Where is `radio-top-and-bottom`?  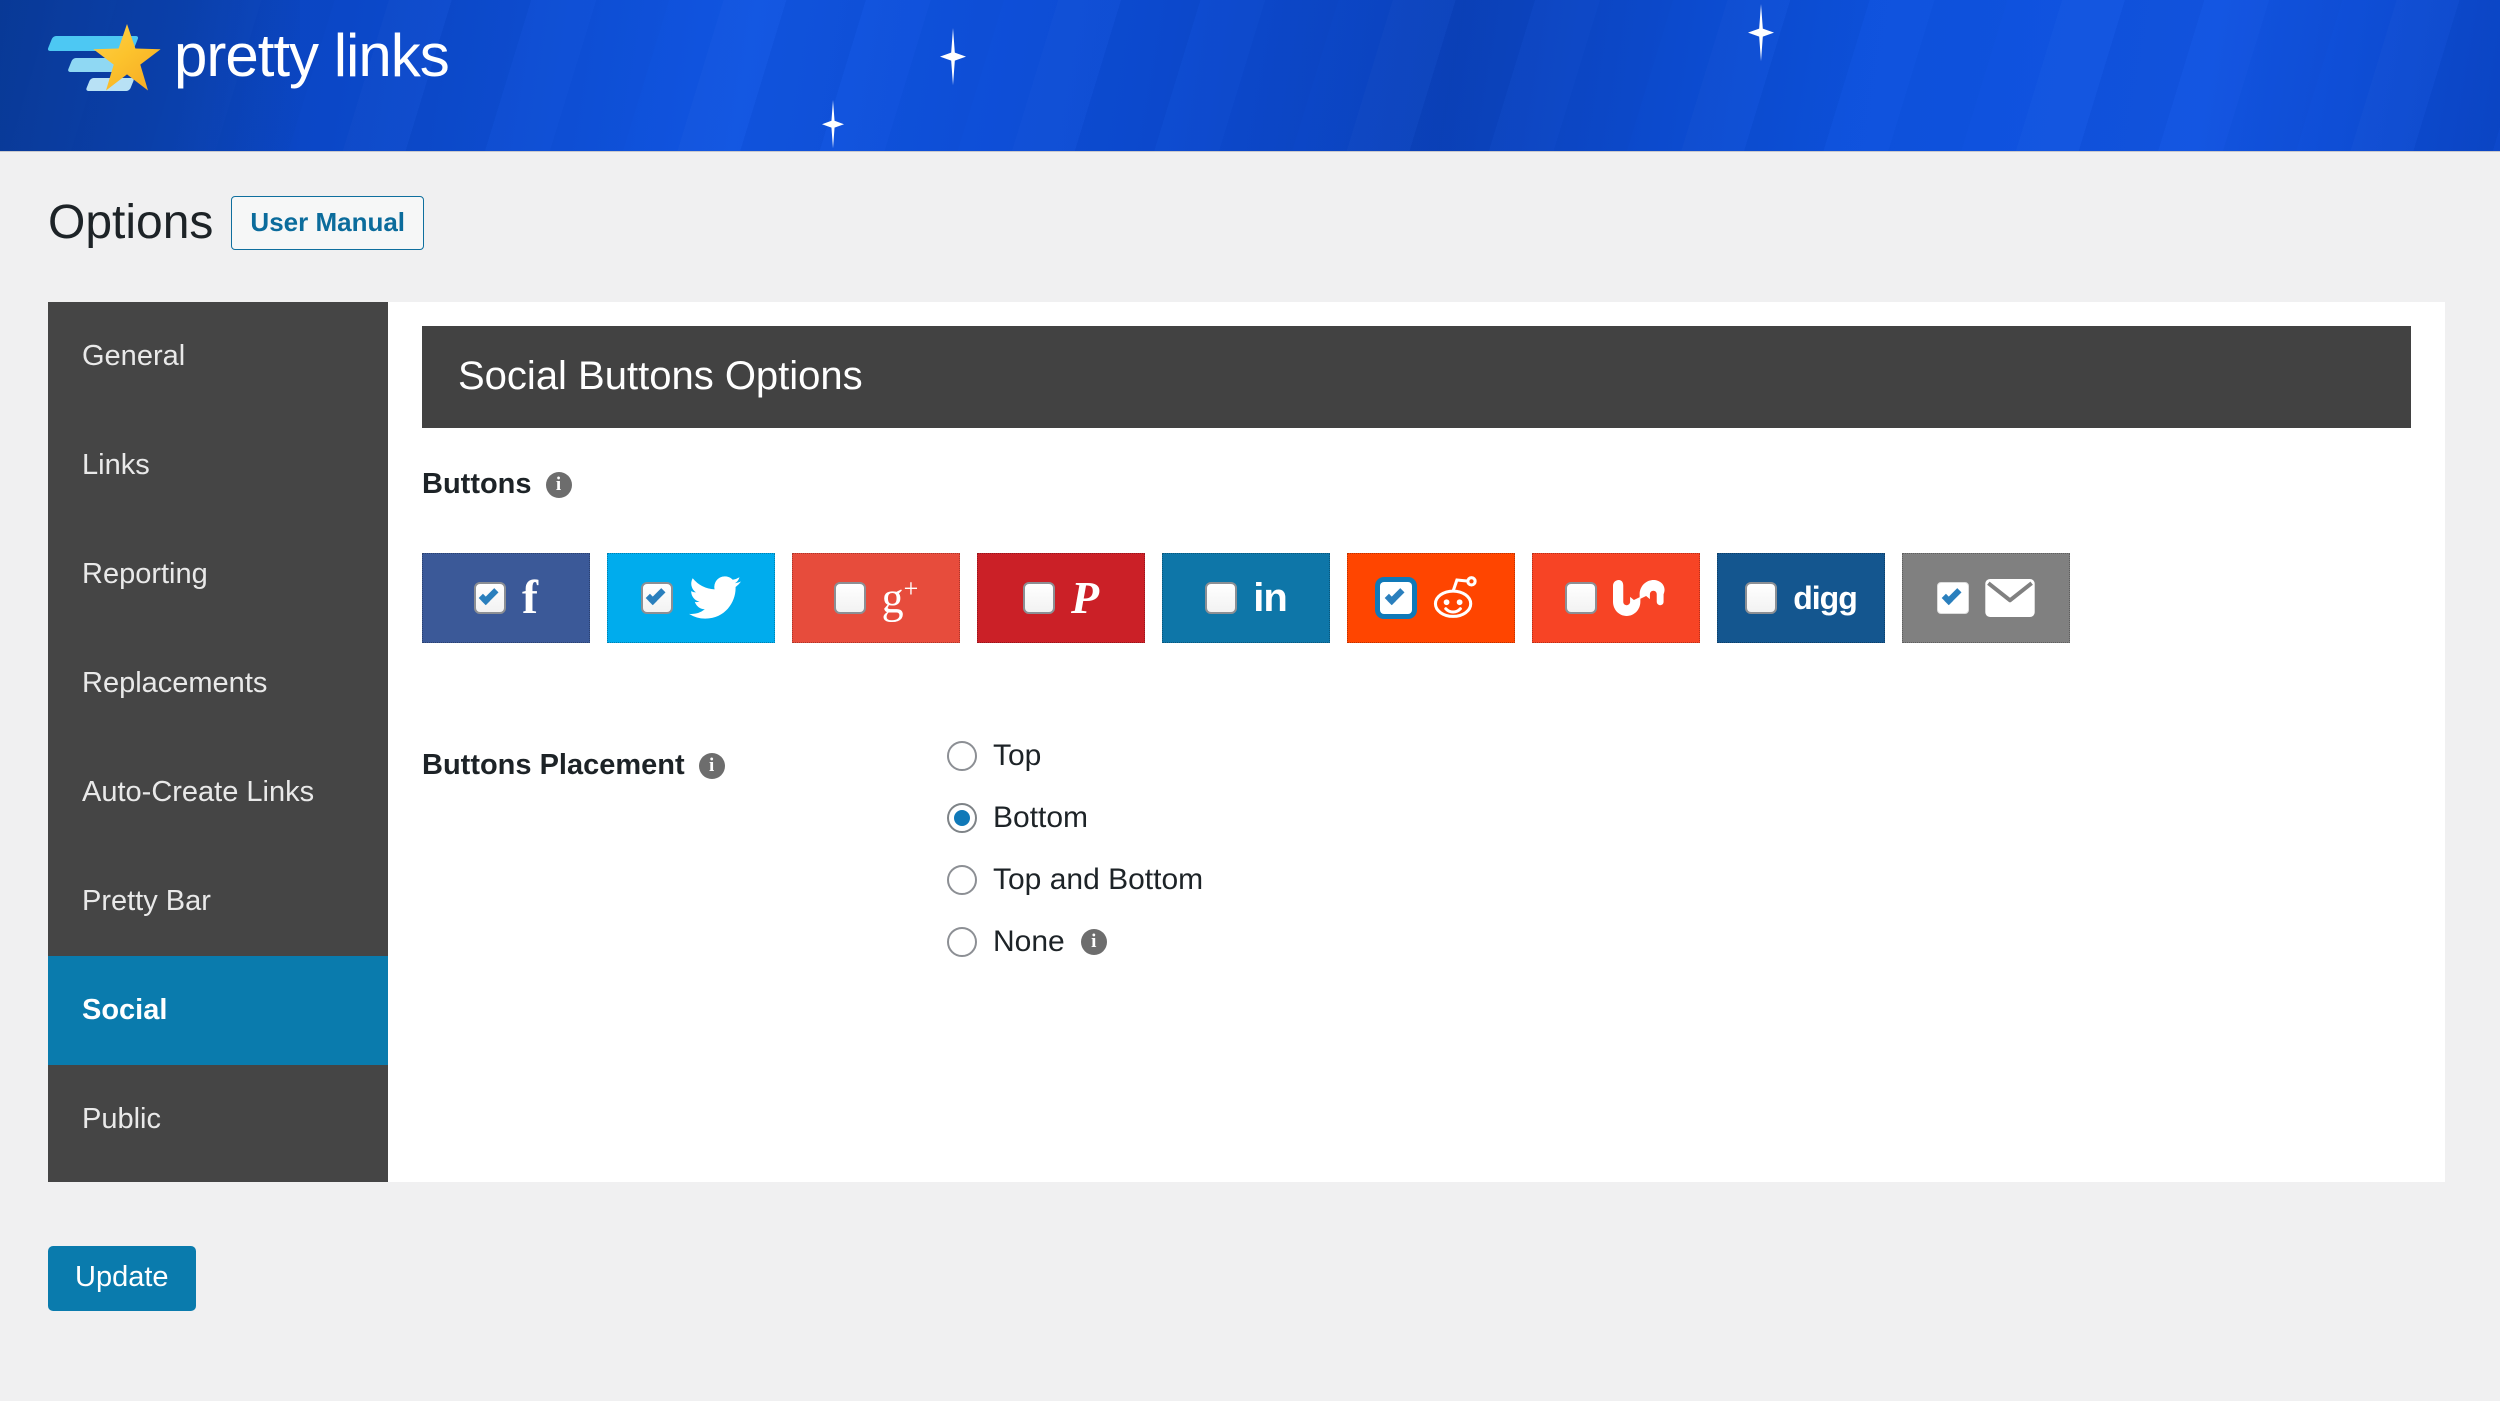
radio-top-and-bottom is located at coordinates (962, 880).